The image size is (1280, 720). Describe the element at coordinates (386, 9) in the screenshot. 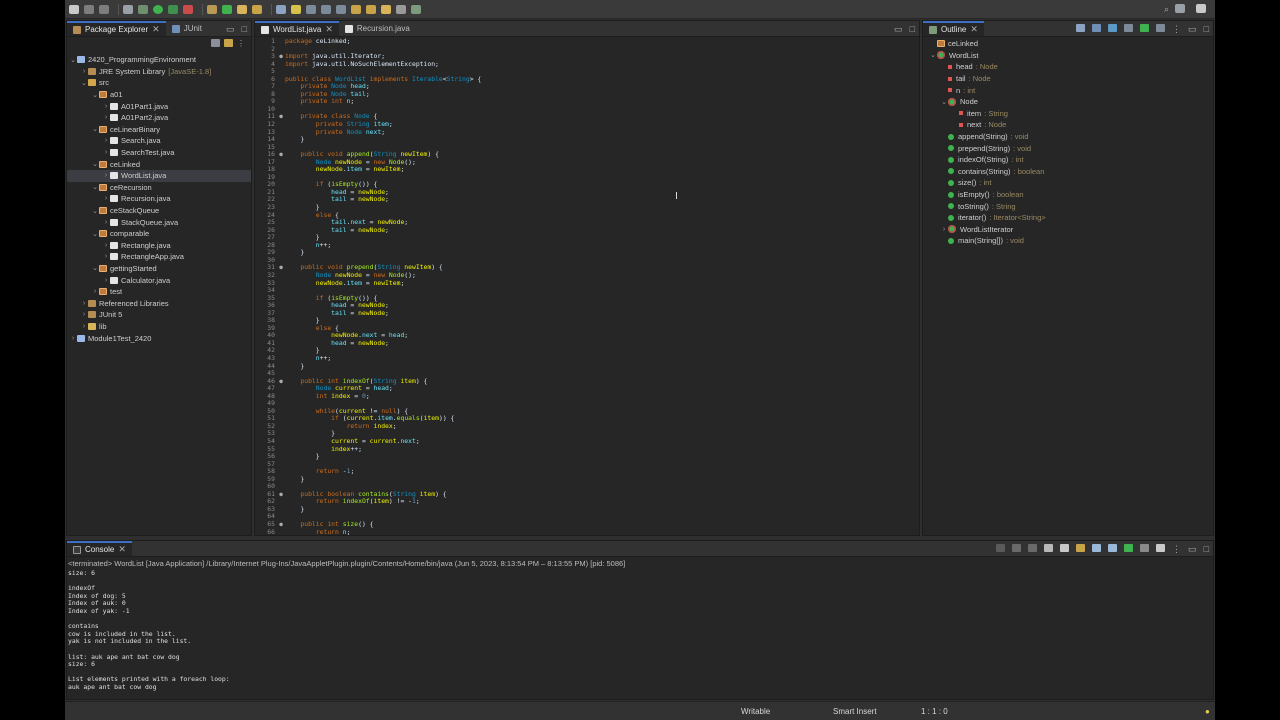

I see `back-icon` at that location.